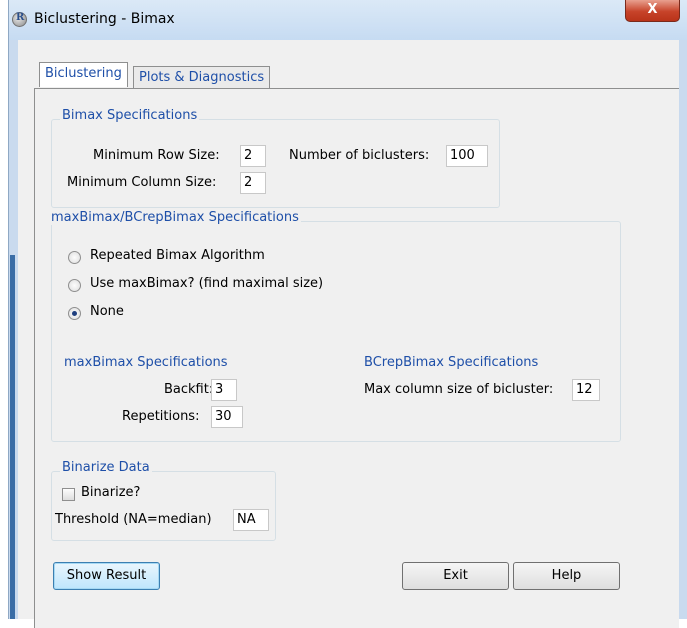  What do you see at coordinates (202, 77) in the screenshot?
I see `tab-plots-diagnostics: Plots & Diagnostics` at bounding box center [202, 77].